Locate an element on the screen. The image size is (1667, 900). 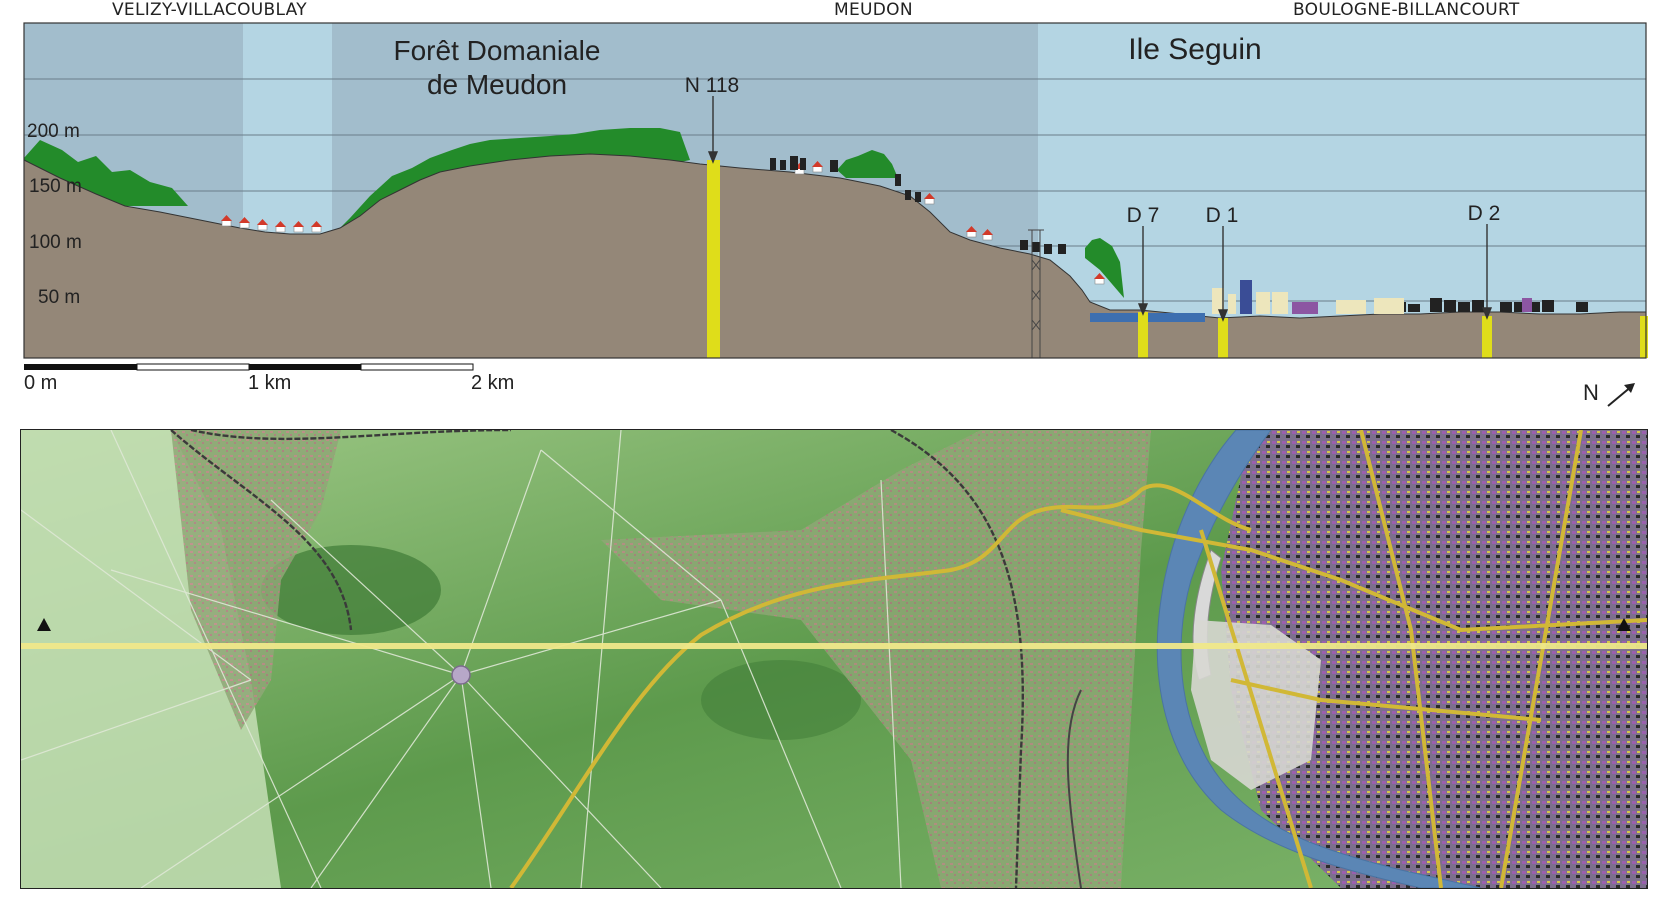
forest-title-line2: de Meudon is located at coordinates (497, 84).